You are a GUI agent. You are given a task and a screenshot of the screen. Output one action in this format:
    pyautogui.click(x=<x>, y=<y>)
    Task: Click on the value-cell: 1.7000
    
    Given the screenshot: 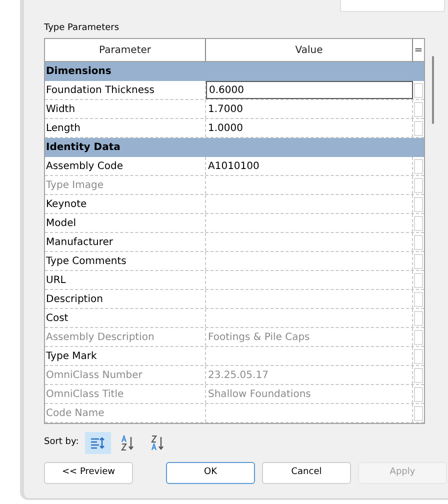 What is the action you would take?
    pyautogui.click(x=309, y=109)
    